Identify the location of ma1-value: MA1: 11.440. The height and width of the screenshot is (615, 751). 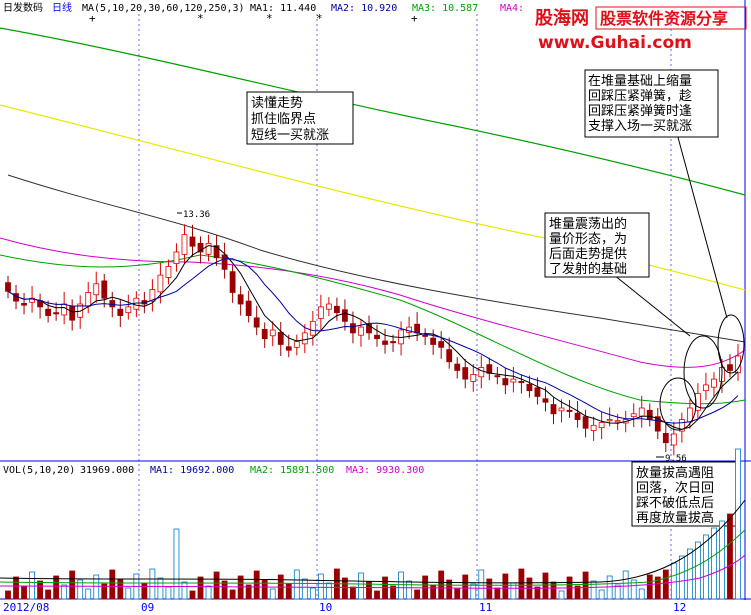
(283, 8).